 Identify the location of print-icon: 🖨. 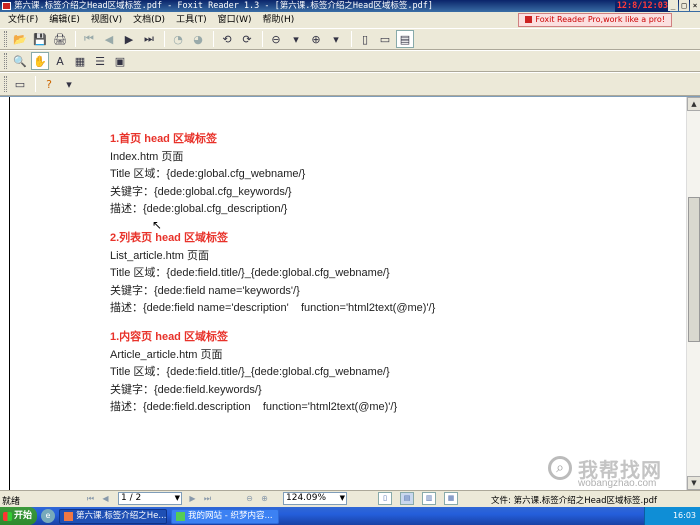
(60, 39).